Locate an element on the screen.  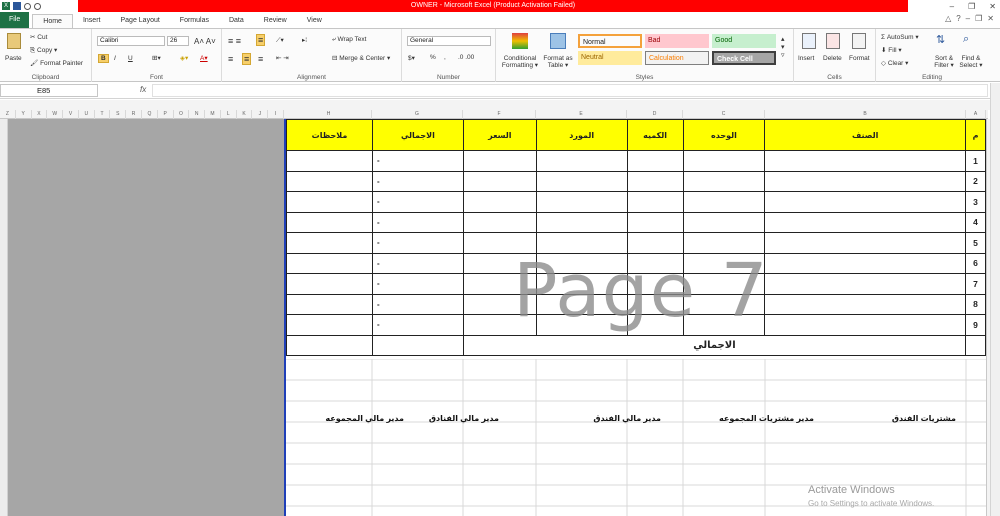
column-header: Z is located at coordinates (8, 114).